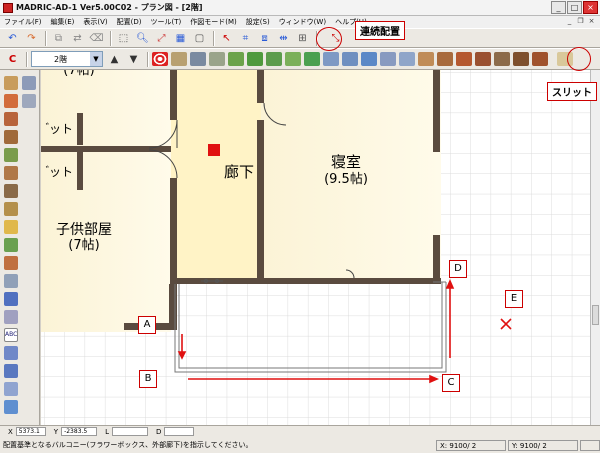 The image size is (600, 453). Describe the element at coordinates (129, 431) in the screenshot. I see `l-value` at that location.